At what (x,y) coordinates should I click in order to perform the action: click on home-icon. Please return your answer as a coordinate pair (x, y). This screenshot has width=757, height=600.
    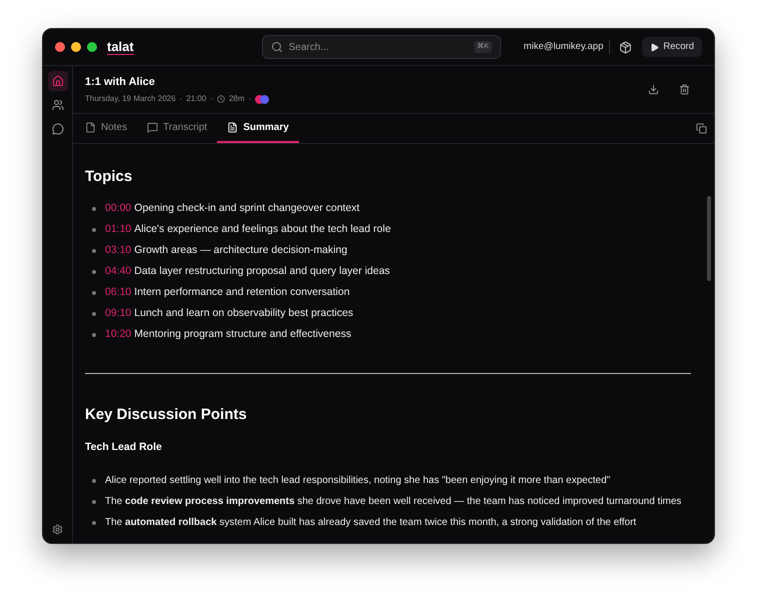
    Looking at the image, I should click on (58, 81).